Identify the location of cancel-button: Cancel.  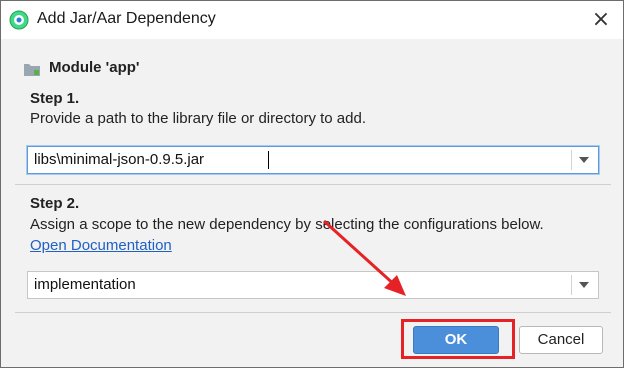
(561, 340).